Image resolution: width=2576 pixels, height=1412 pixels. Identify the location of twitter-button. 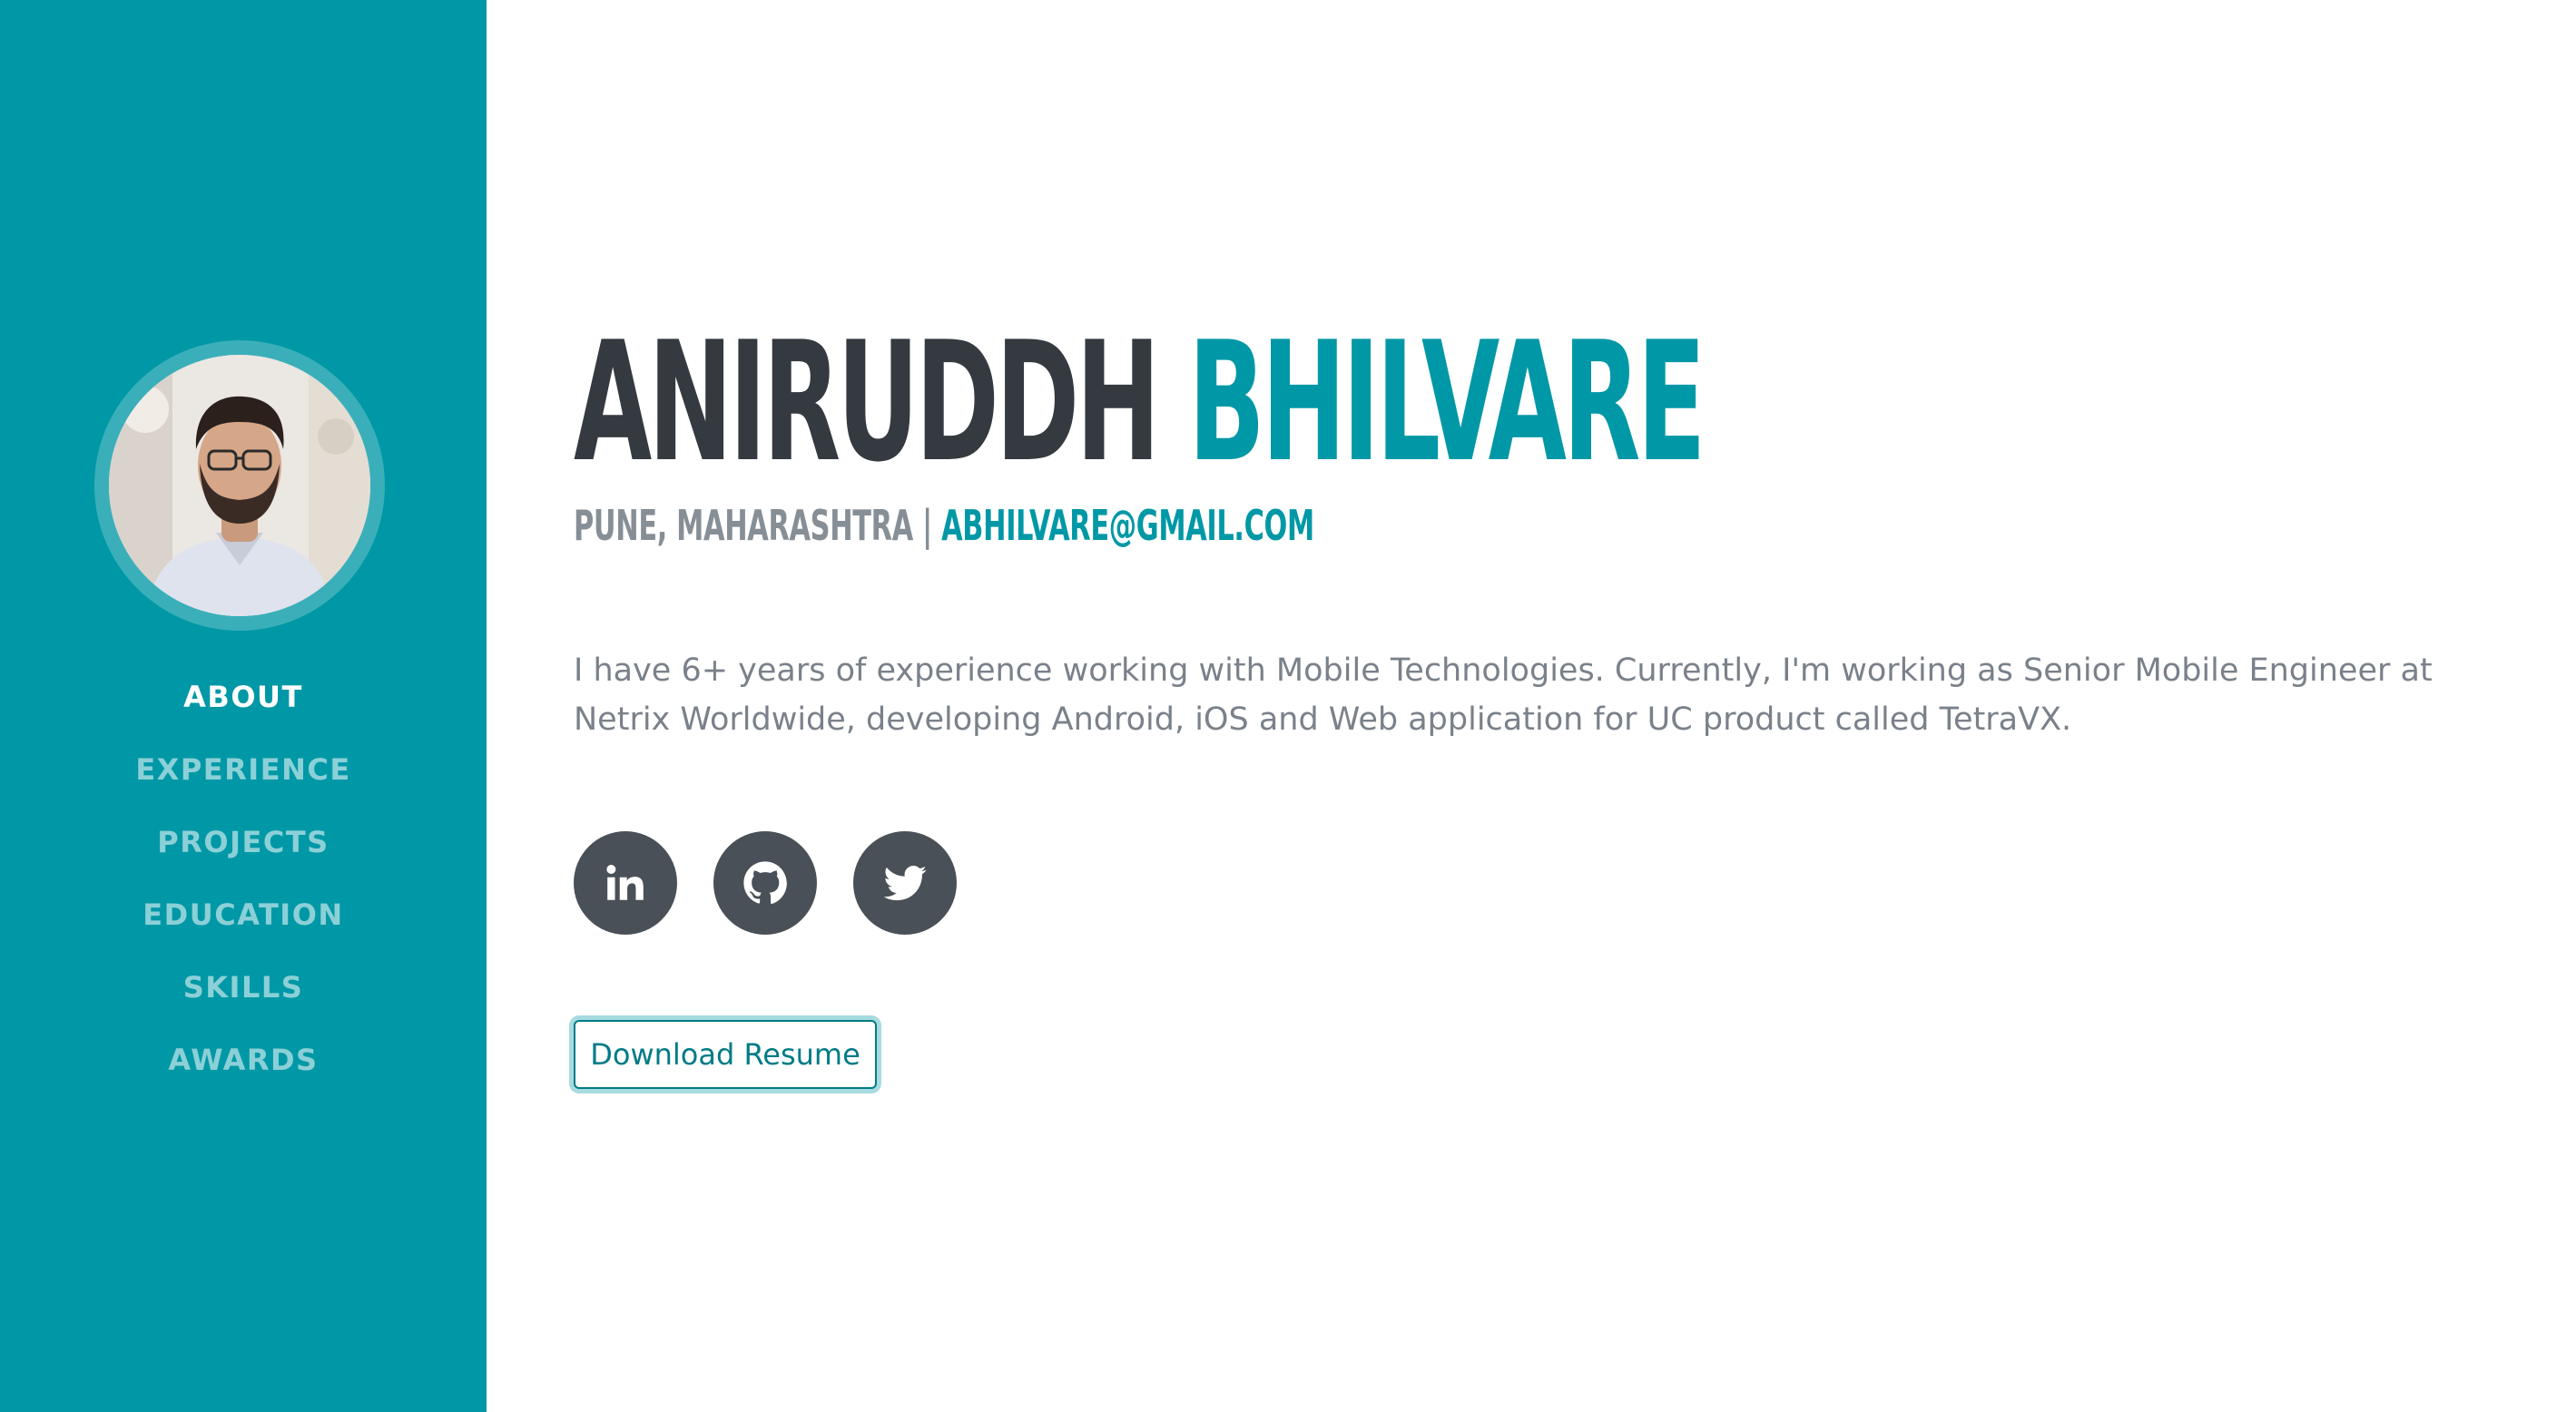
(905, 883).